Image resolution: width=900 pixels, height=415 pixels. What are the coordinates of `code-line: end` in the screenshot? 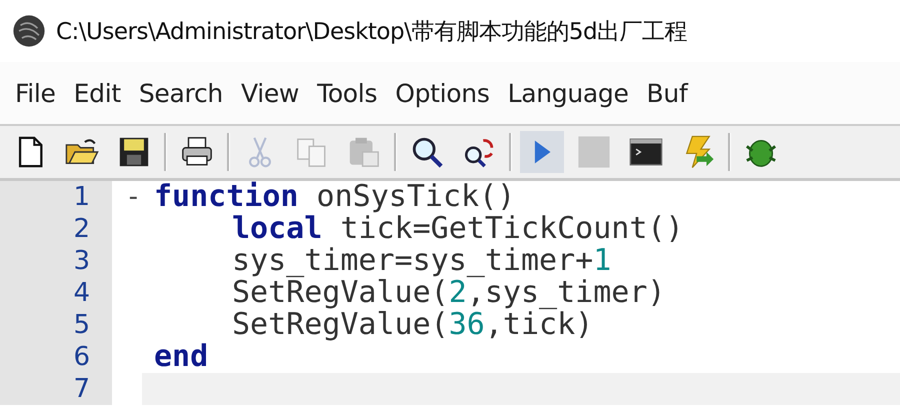 It's located at (181, 357).